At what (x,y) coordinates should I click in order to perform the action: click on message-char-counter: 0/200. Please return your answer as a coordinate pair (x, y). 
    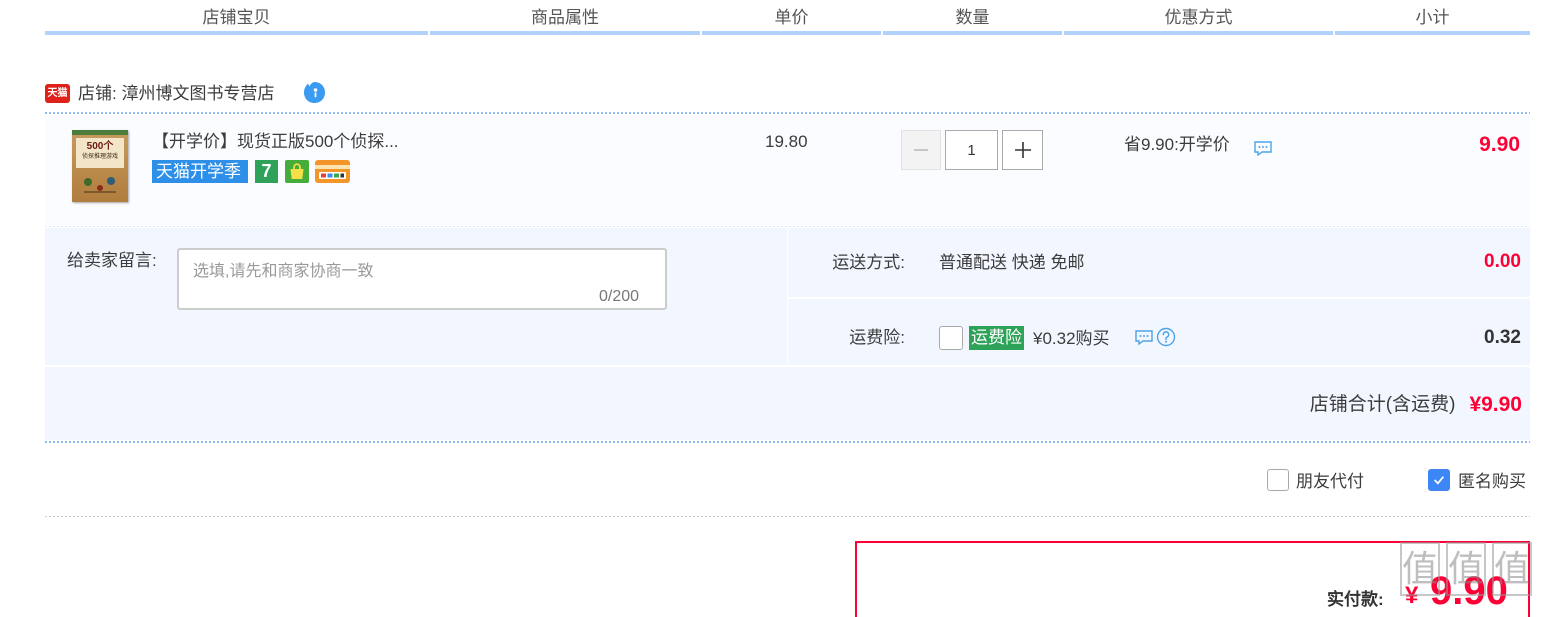
    Looking at the image, I should click on (619, 296).